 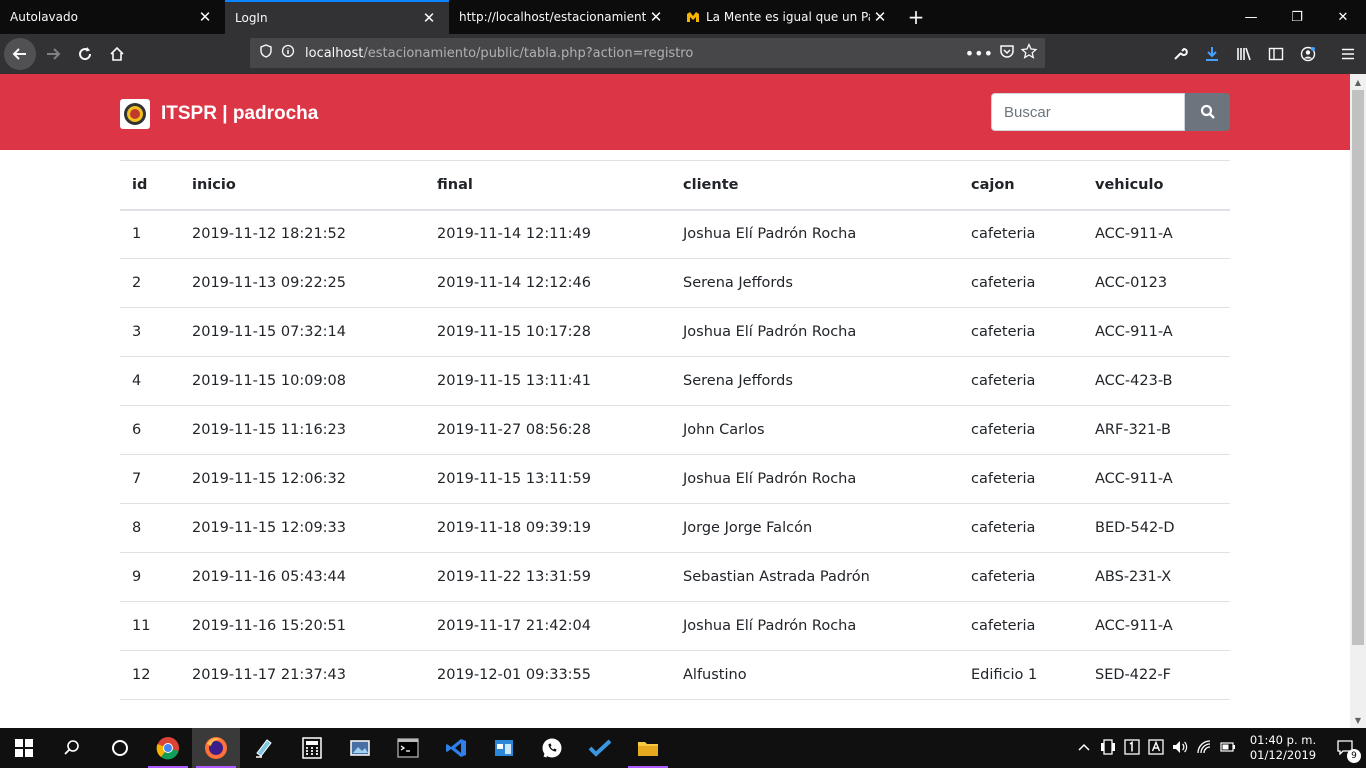 I want to click on notepad-icon, so click(x=264, y=748).